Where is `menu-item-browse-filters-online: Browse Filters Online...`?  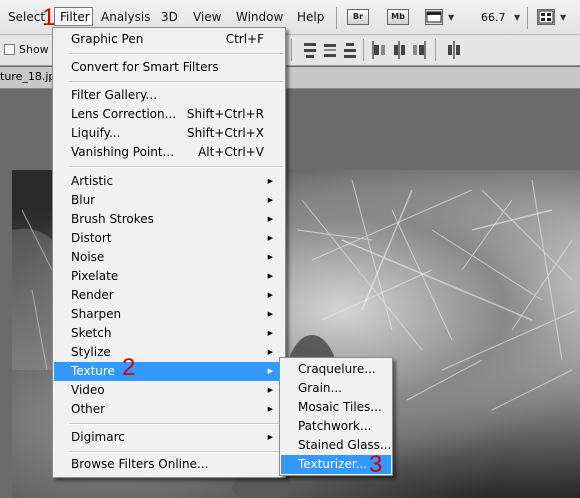 menu-item-browse-filters-online: Browse Filters Online... is located at coordinates (169, 464).